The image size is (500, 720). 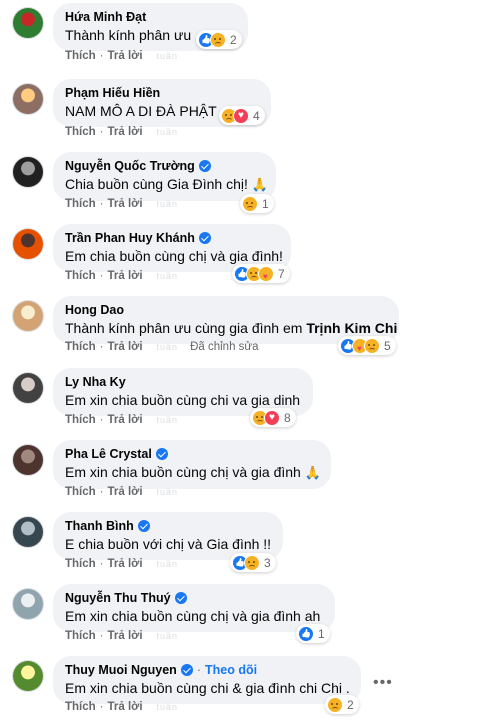 I want to click on comment-body: Em xin chia buồn cùng chi va gia dinh, so click(x=183, y=400).